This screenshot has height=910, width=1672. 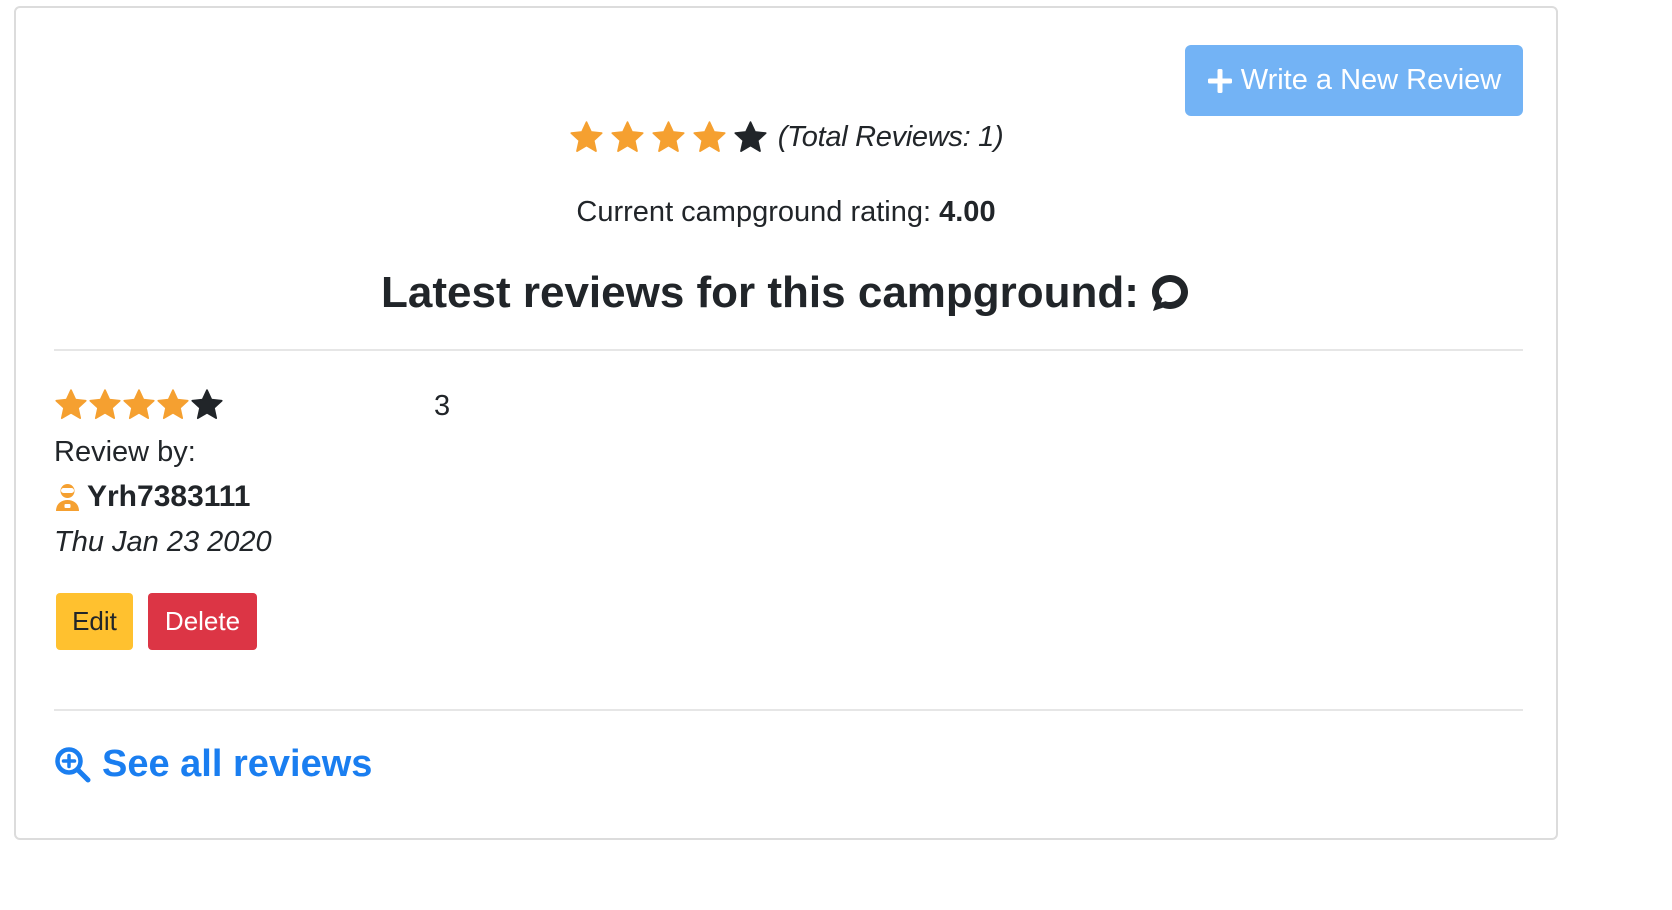 What do you see at coordinates (788, 350) in the screenshot?
I see `divider-top` at bounding box center [788, 350].